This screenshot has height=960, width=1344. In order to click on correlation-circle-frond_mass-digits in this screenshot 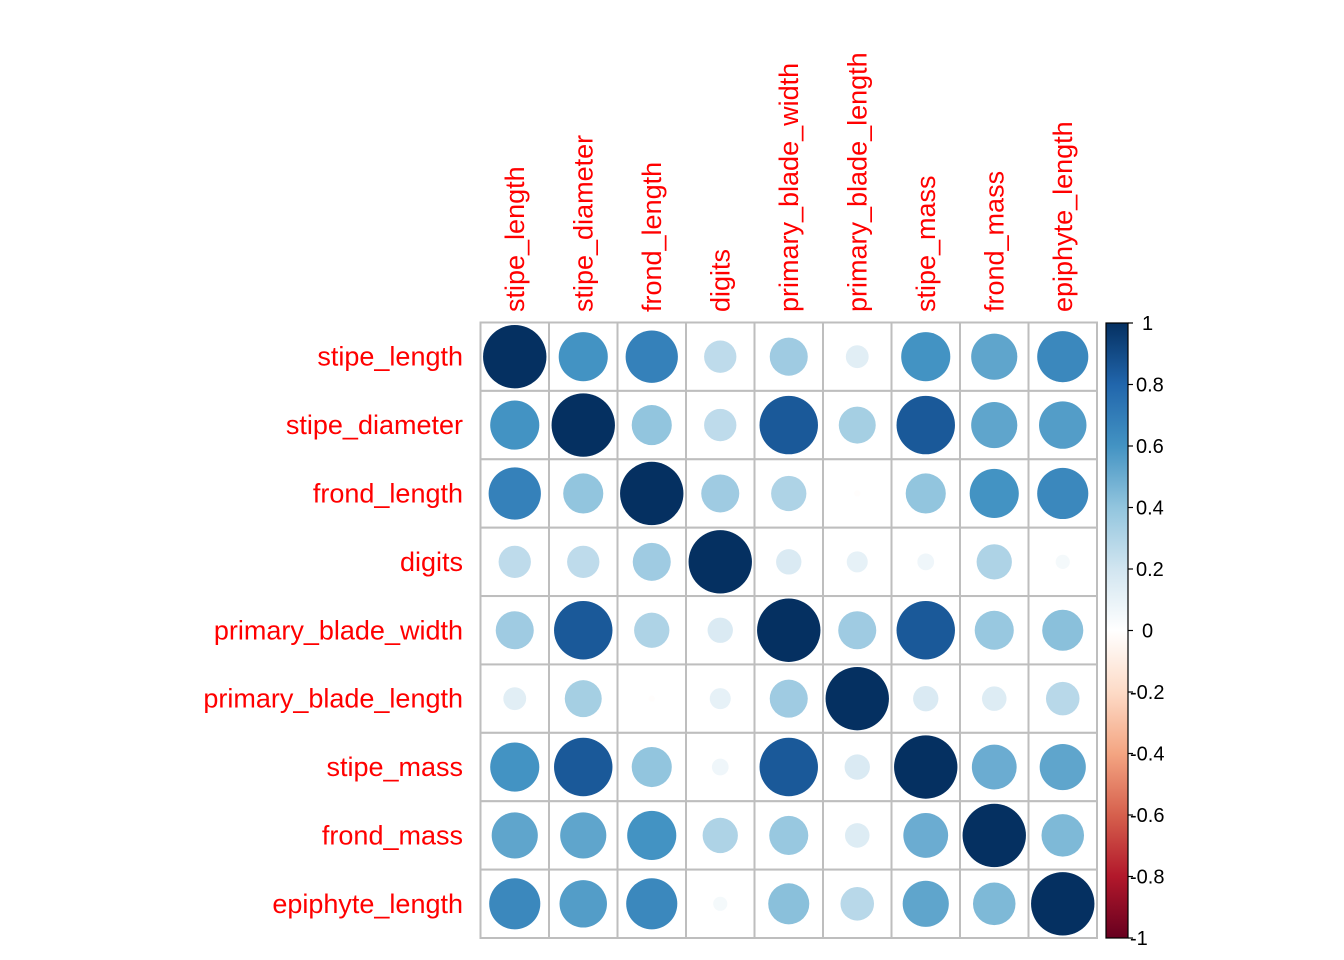, I will do `click(720, 835)`.